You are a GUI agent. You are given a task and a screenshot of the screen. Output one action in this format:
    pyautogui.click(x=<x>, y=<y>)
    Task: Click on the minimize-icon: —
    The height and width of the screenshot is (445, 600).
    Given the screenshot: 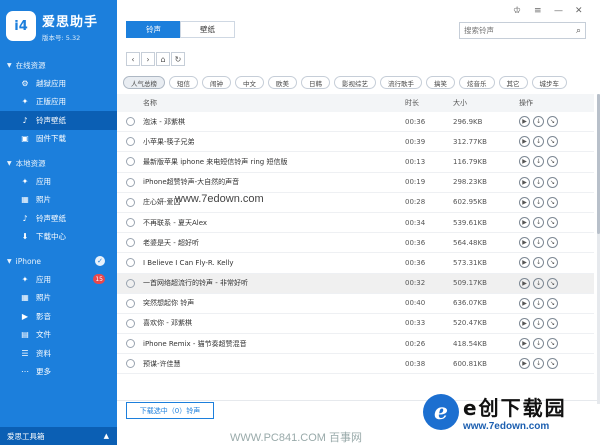 What is the action you would take?
    pyautogui.click(x=558, y=11)
    